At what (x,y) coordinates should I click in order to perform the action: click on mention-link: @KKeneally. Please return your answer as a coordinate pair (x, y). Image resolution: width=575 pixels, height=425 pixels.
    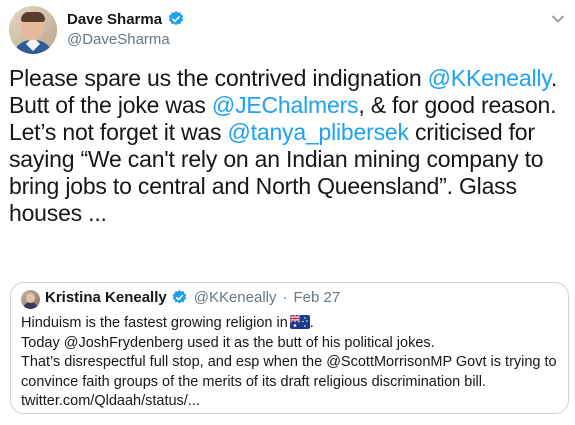
    Looking at the image, I should click on (489, 78).